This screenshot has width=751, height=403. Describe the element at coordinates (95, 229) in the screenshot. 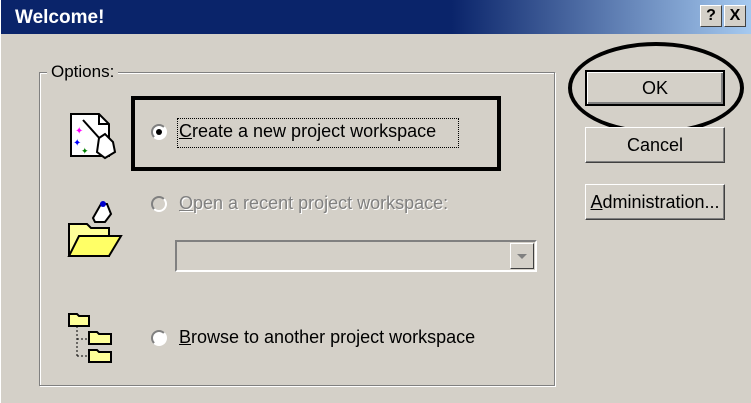

I see `open-folder-hand-icon` at that location.